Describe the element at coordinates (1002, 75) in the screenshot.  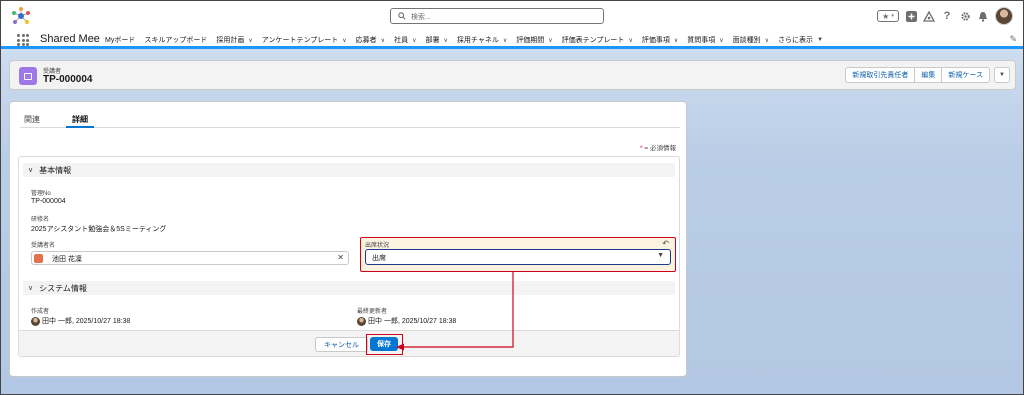
I see `more-actions-chevron-down-icon: ▼` at that location.